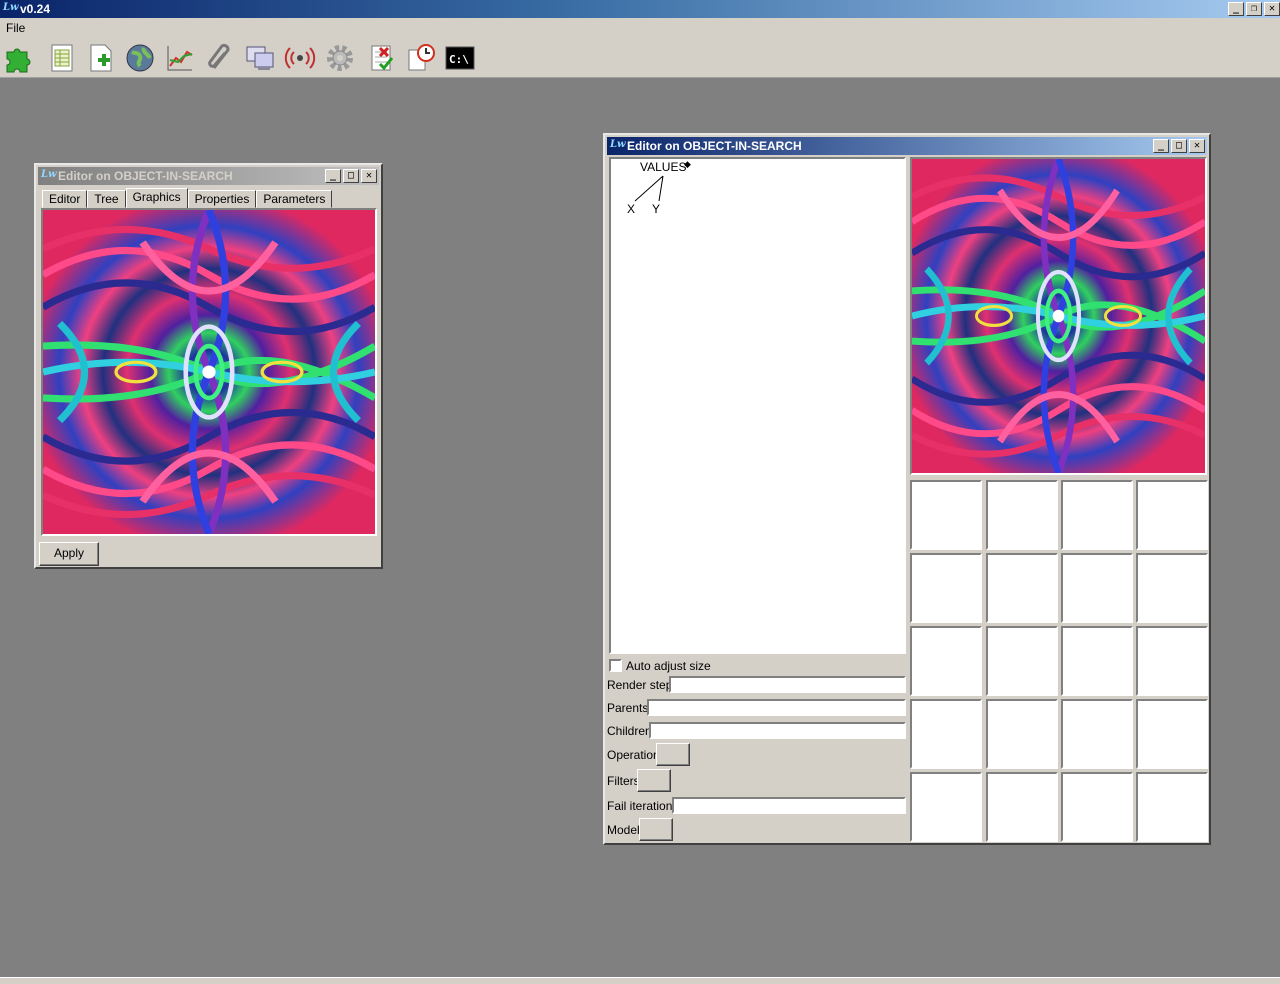 This screenshot has width=1280, height=984. Describe the element at coordinates (222, 199) in the screenshot. I see `tab-properties: Properties` at that location.